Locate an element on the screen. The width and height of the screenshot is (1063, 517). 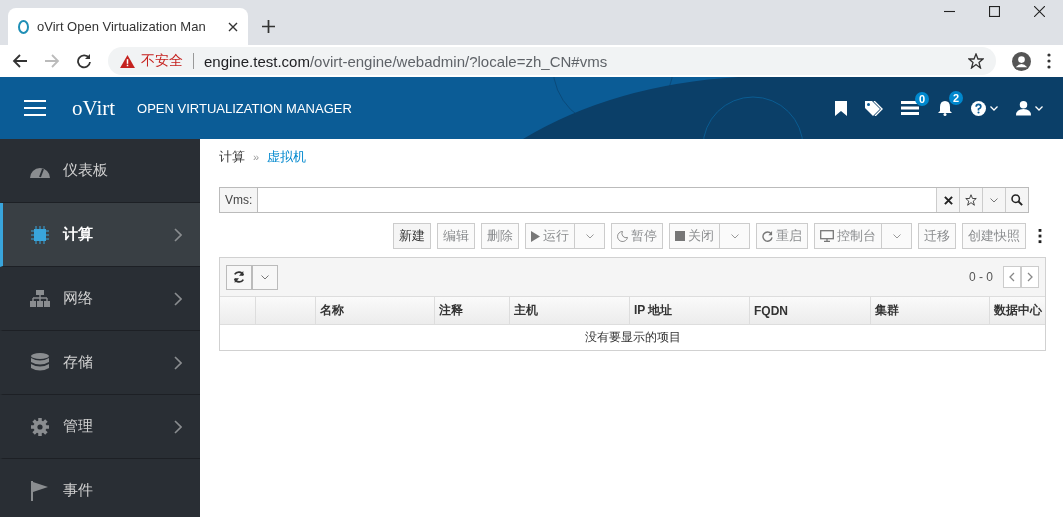
ovirt-logo-icon is located at coordinates (23, 26).